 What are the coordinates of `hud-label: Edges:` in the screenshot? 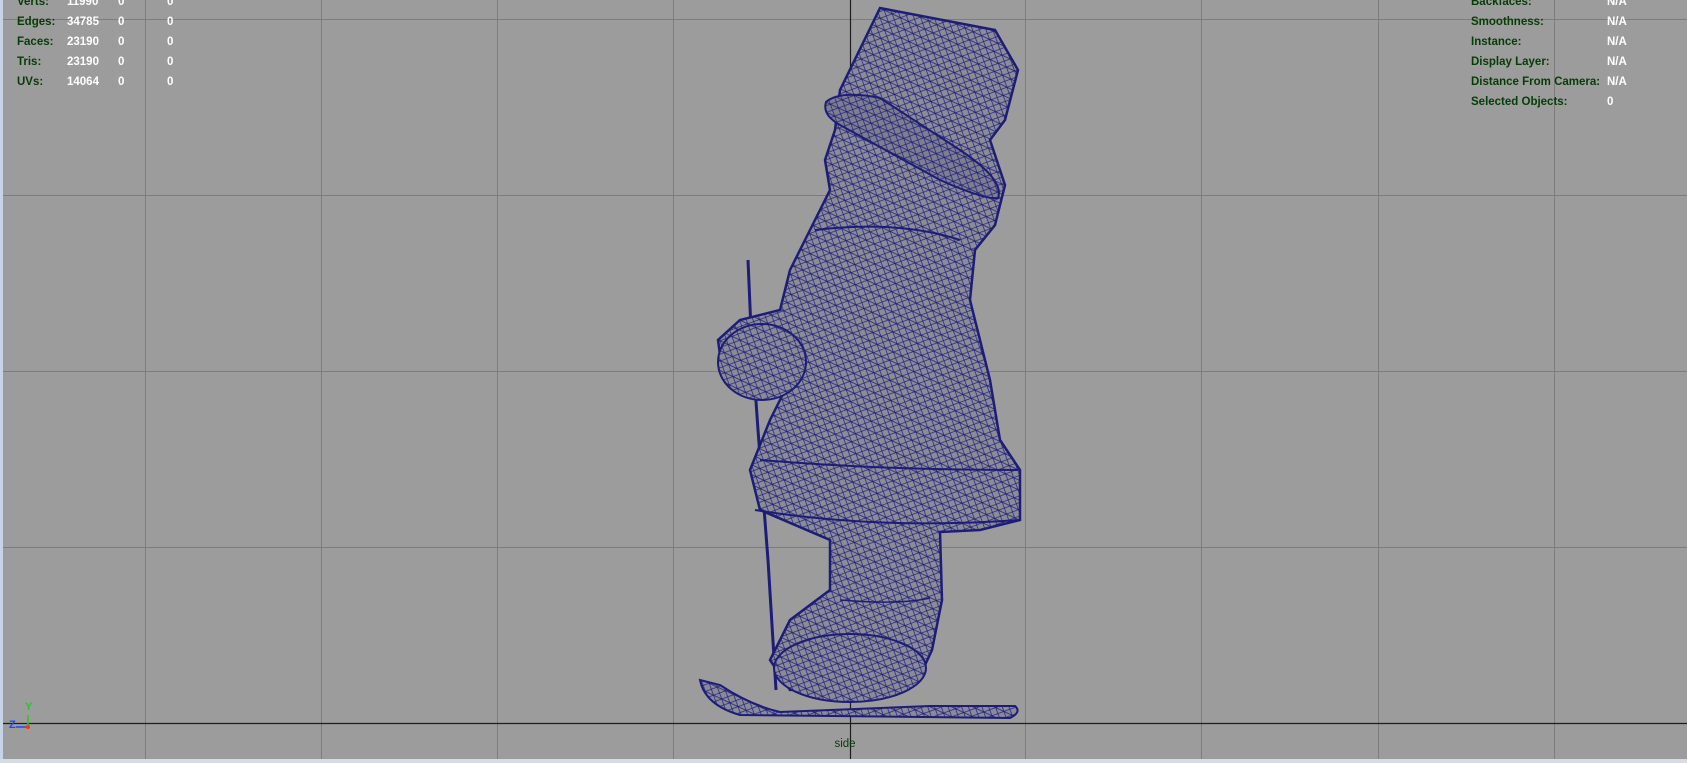 It's located at (36, 22).